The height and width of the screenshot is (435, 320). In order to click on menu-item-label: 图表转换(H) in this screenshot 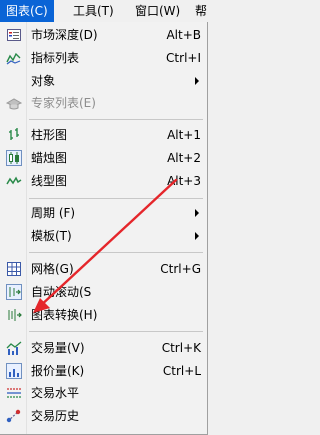, I will do `click(64, 315)`.